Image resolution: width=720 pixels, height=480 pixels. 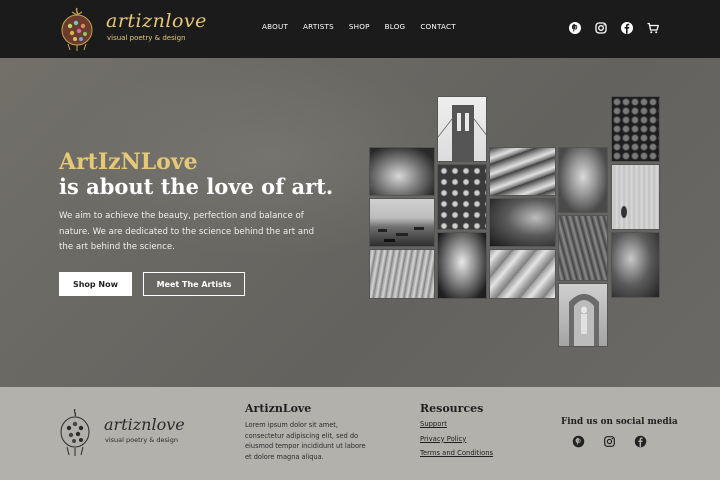 What do you see at coordinates (359, 26) in the screenshot?
I see `nav-shop: SHOP` at bounding box center [359, 26].